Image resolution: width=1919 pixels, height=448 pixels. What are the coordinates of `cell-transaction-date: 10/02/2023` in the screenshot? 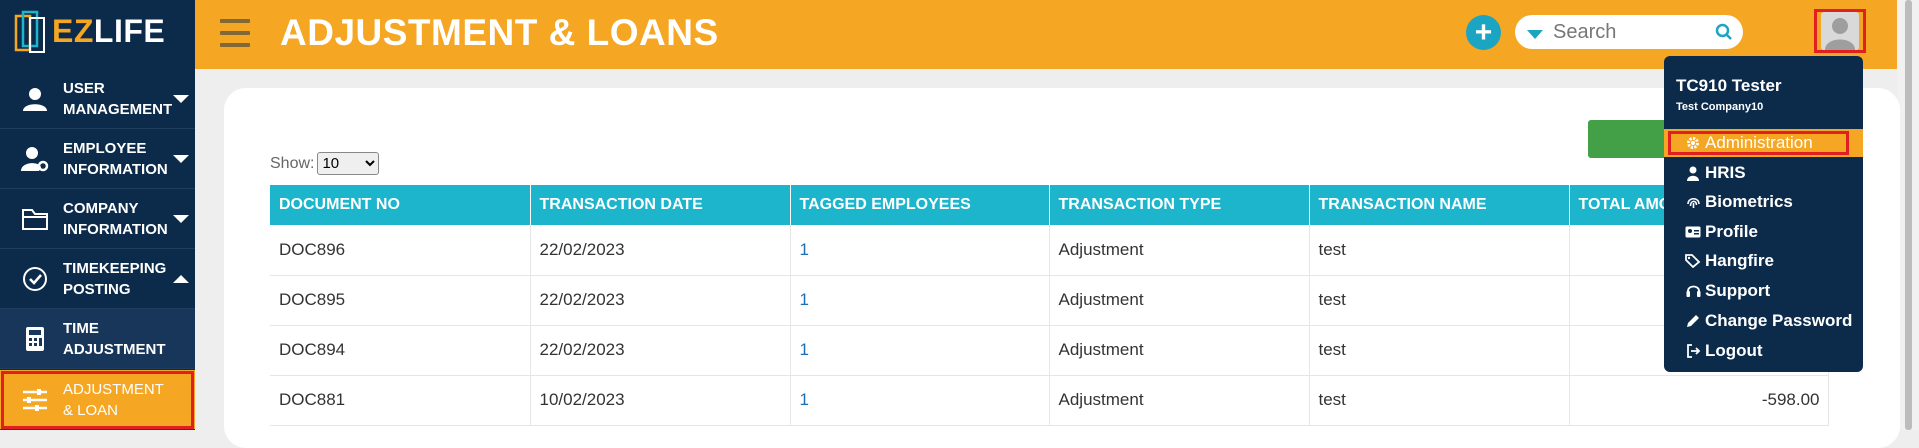 It's located at (660, 400).